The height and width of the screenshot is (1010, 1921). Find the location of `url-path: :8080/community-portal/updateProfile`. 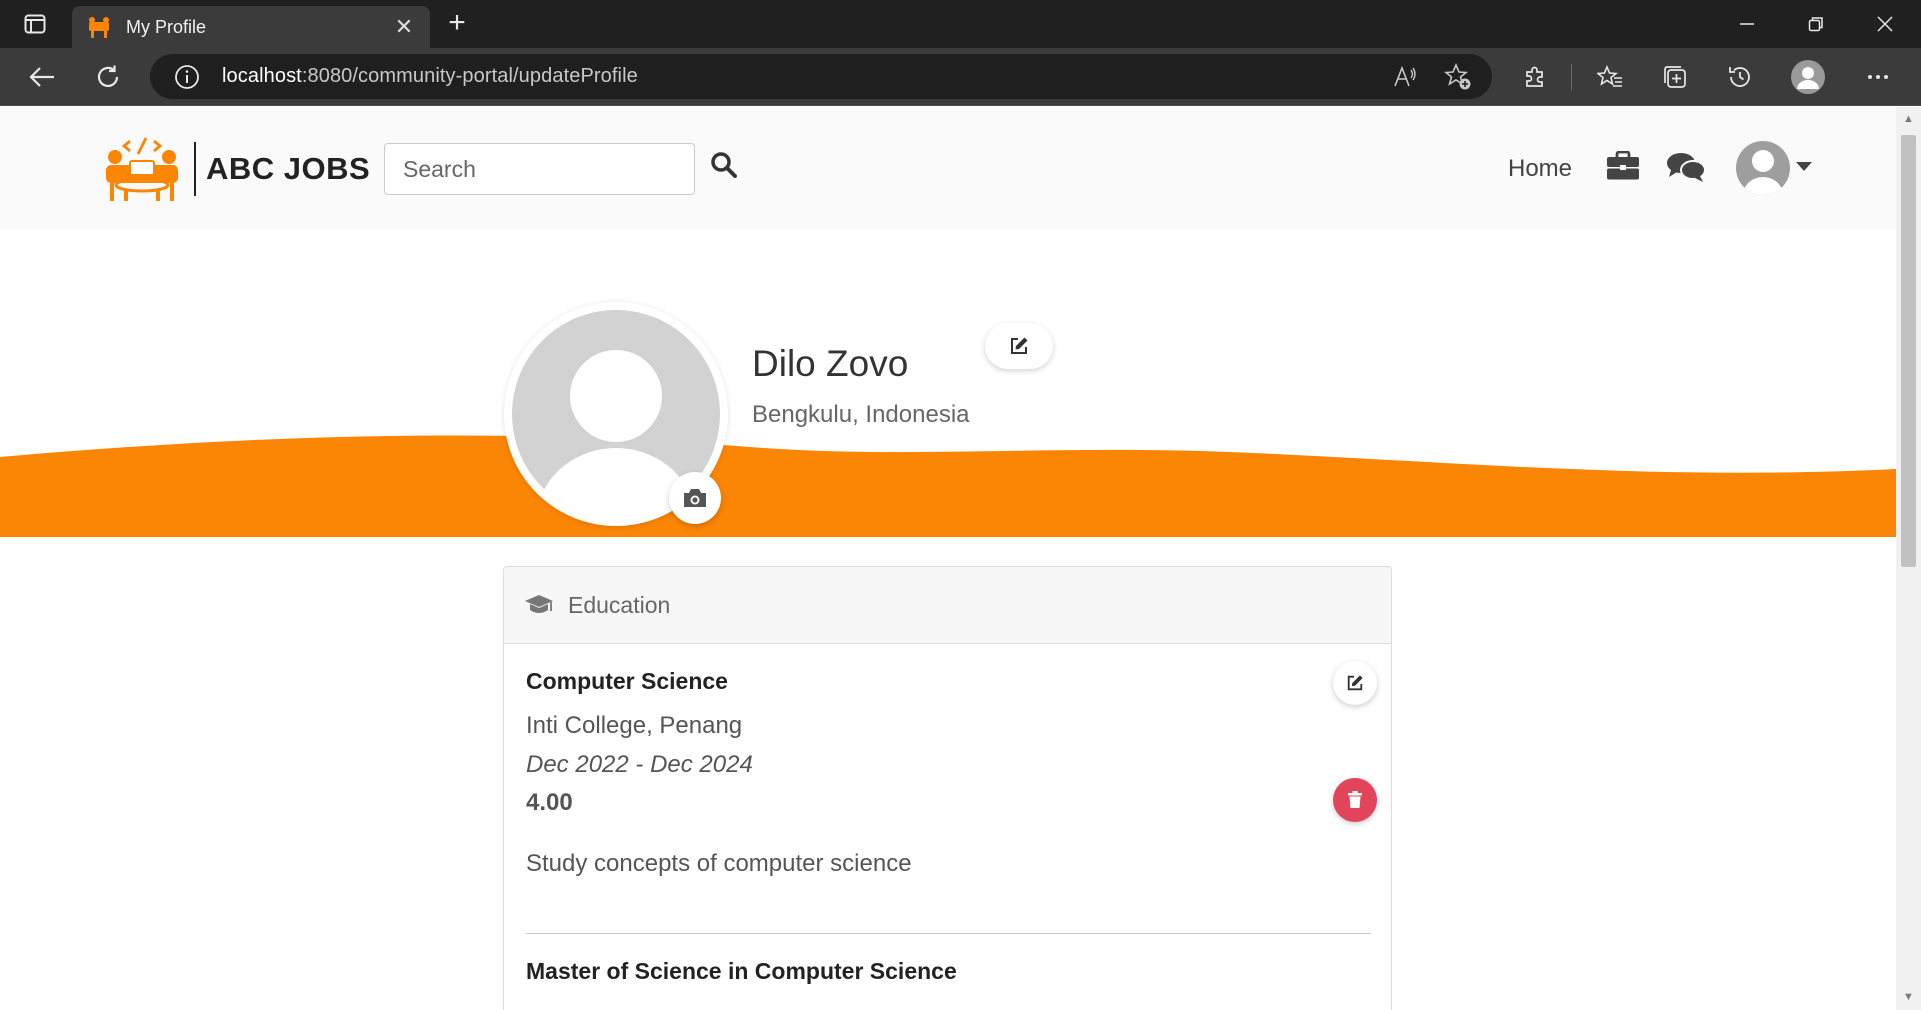

url-path: :8080/community-portal/updateProfile is located at coordinates (469, 76).